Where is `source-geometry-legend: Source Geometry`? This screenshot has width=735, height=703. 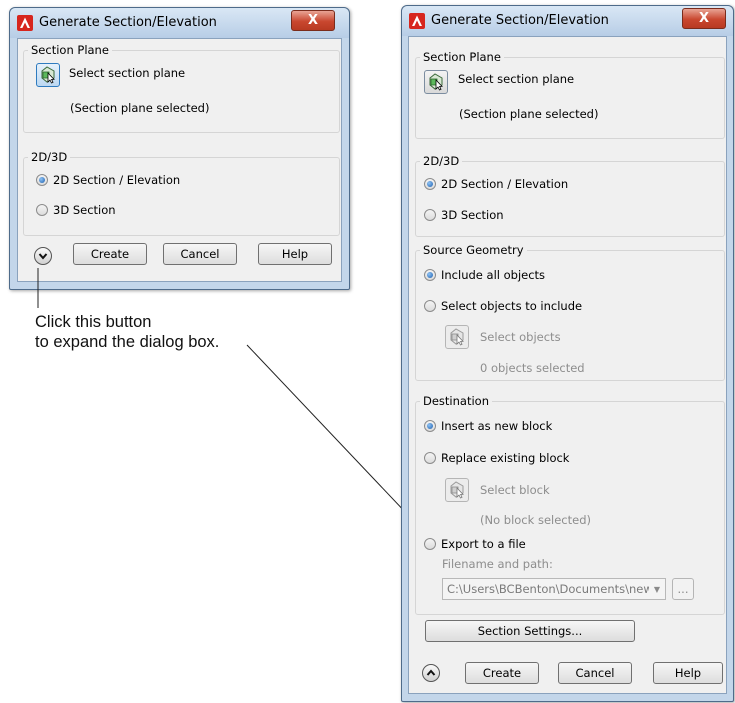 source-geometry-legend: Source Geometry is located at coordinates (473, 250).